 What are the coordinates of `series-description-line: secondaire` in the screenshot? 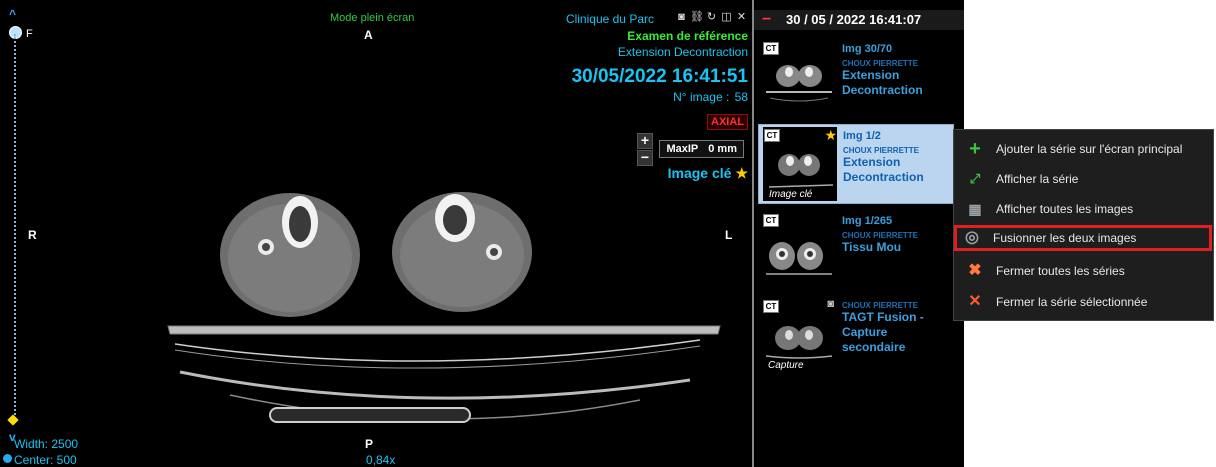 It's located at (874, 347).